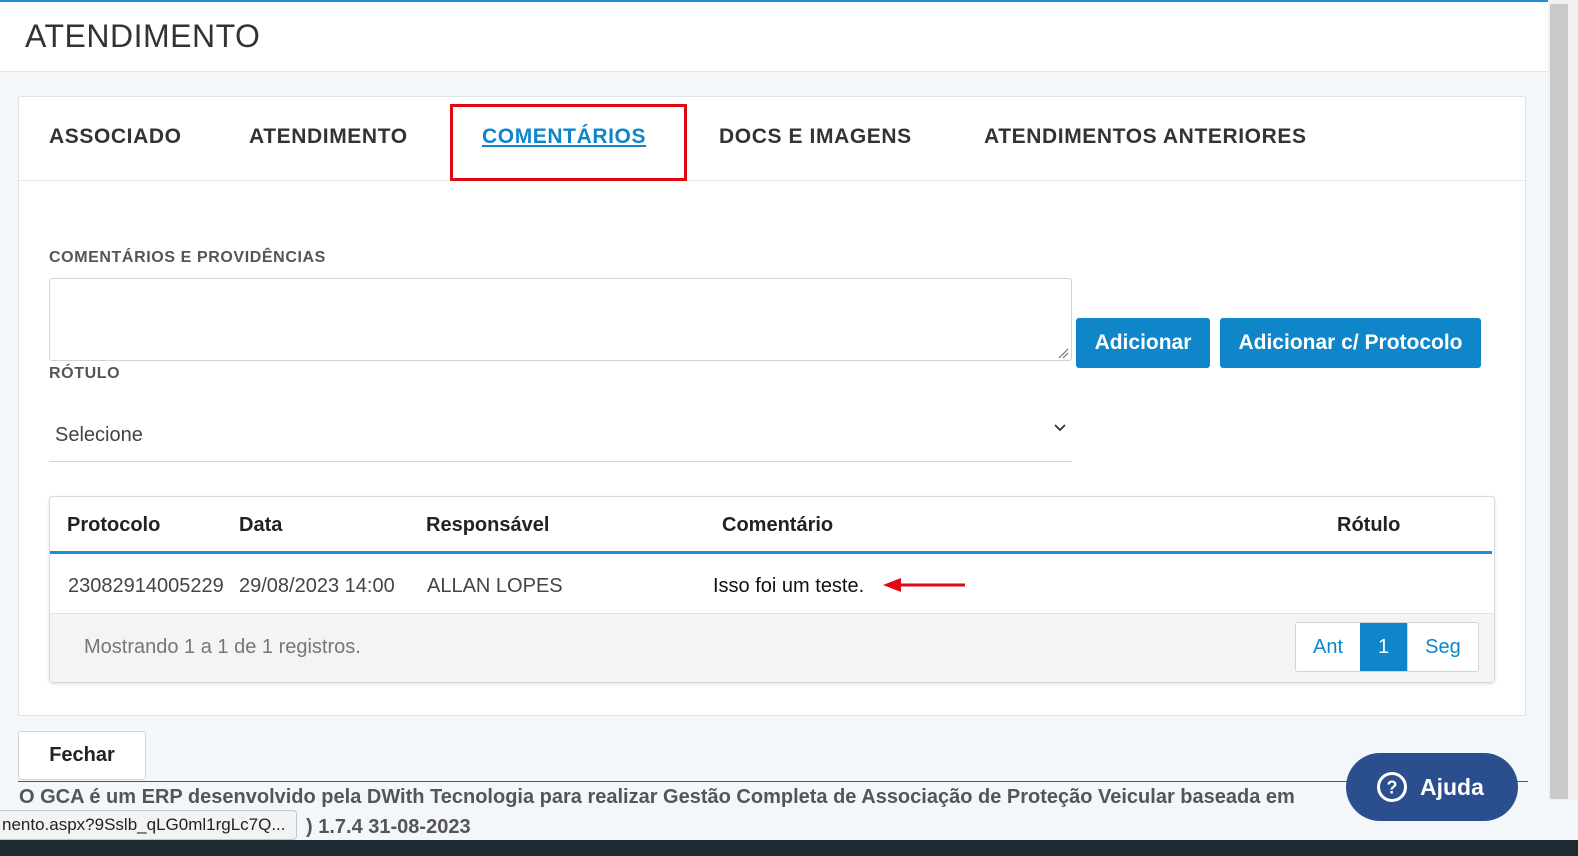  I want to click on pagination: Ant 1 Seg, so click(1387, 647).